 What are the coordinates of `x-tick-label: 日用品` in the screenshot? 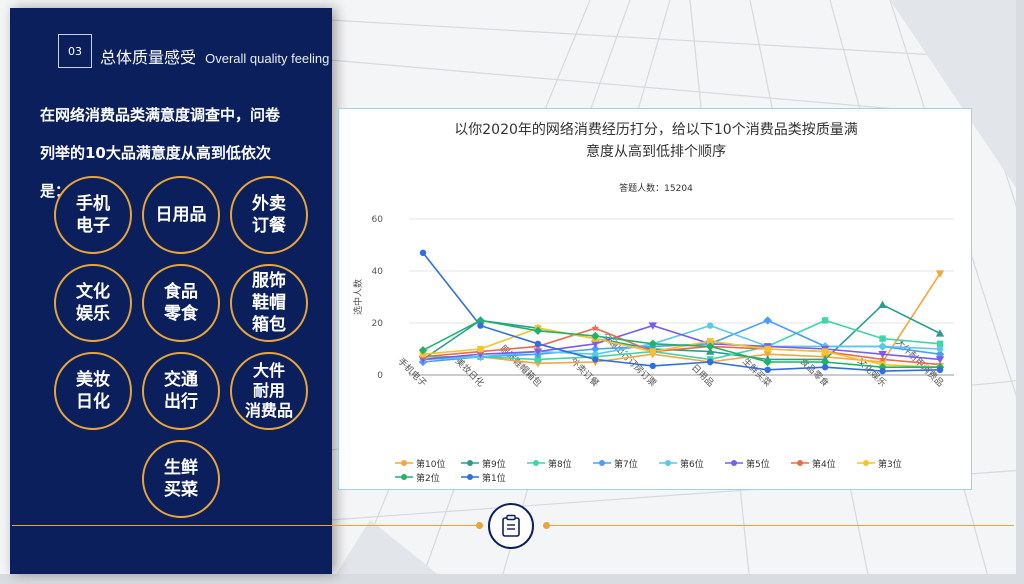 It's located at (702, 375).